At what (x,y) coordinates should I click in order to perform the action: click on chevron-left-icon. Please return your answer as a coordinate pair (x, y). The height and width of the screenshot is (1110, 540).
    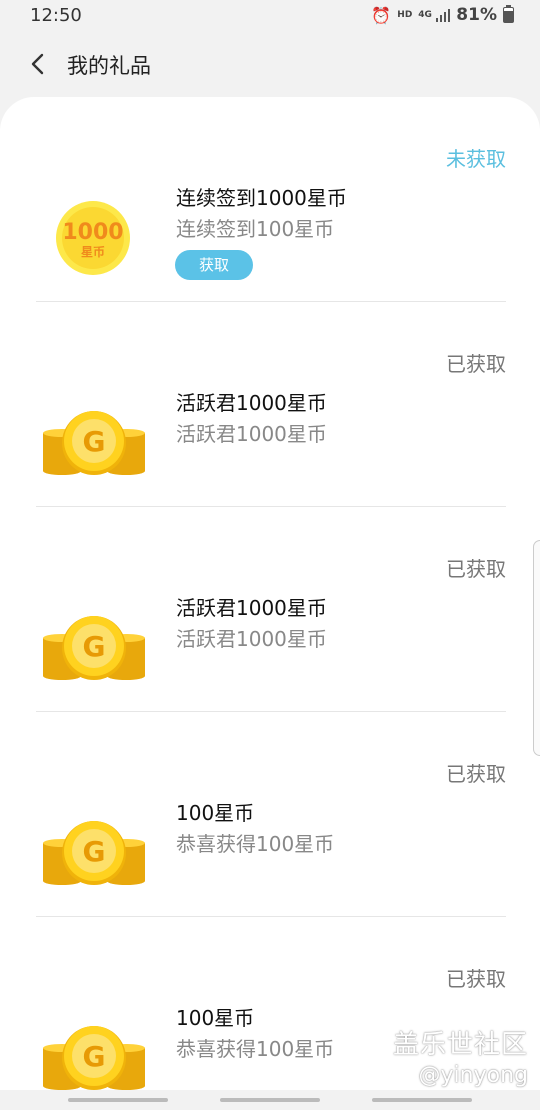
    Looking at the image, I should click on (37, 64).